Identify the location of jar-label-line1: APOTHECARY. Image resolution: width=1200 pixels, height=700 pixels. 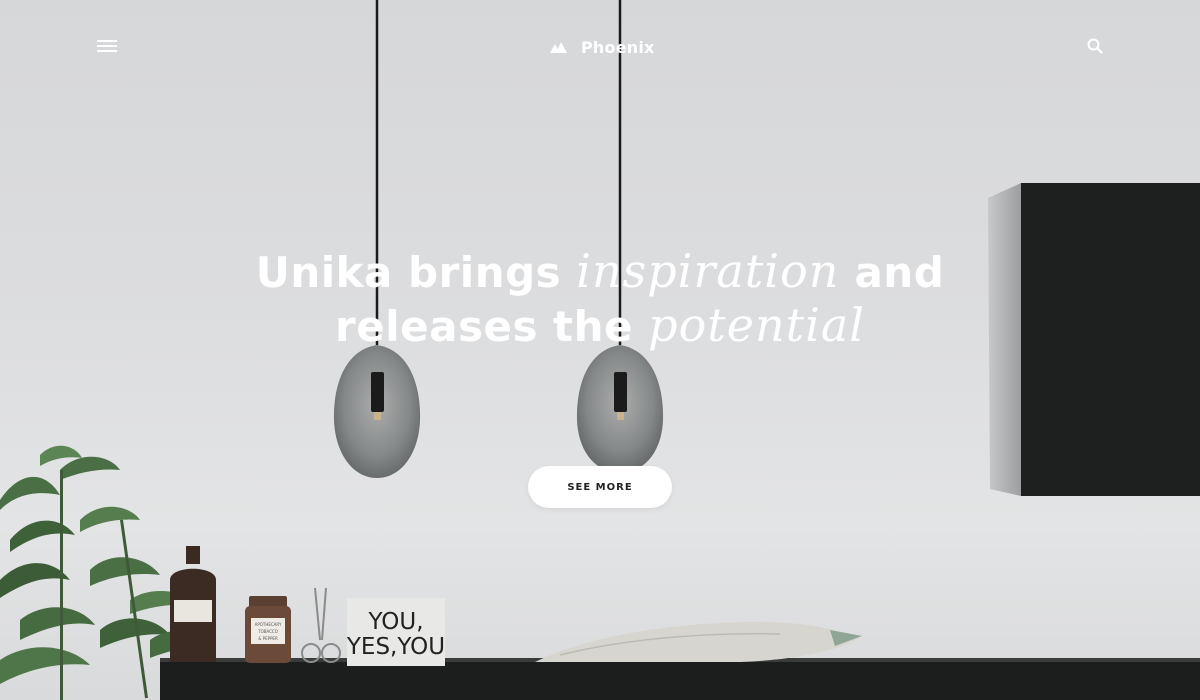
(268, 624).